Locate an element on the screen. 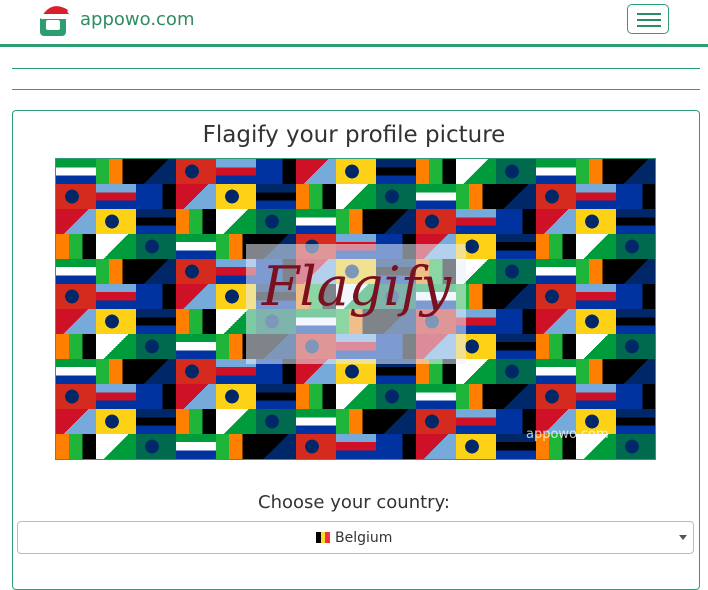 The image size is (708, 590). country-select: Belgium is located at coordinates (355, 537).